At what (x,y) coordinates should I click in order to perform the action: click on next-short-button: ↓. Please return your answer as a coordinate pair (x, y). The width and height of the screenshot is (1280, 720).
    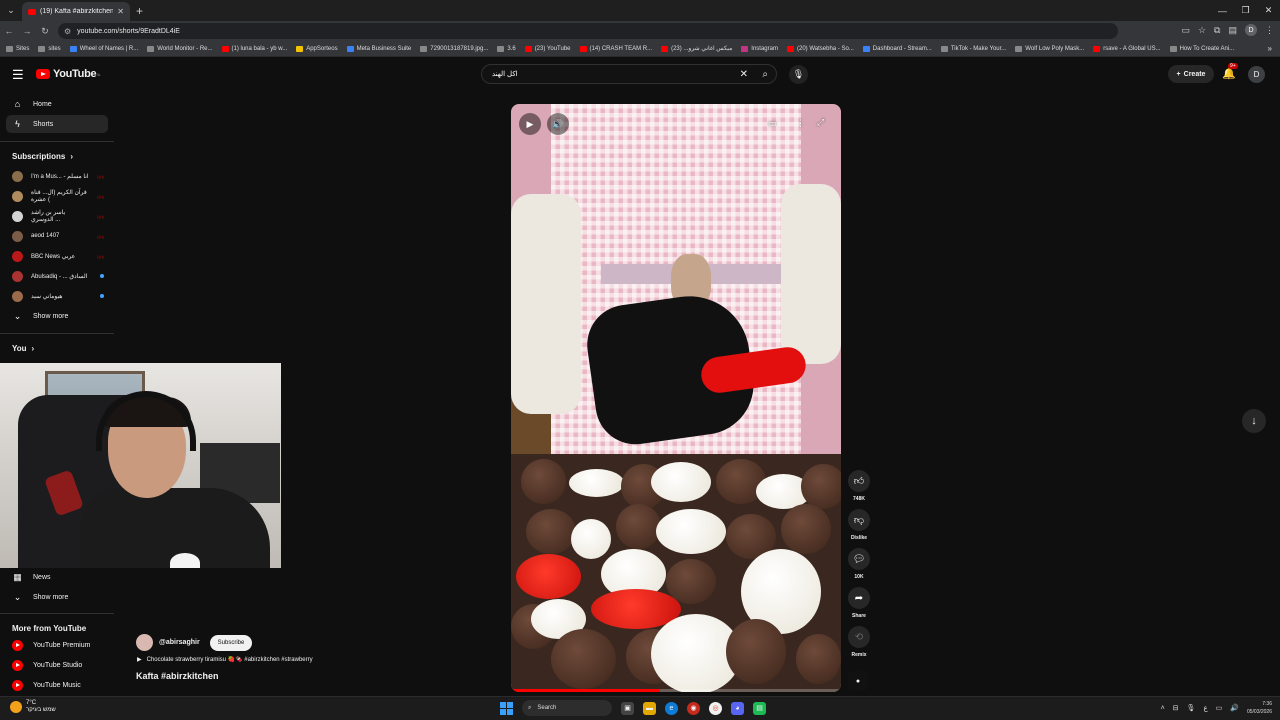
    Looking at the image, I should click on (1254, 421).